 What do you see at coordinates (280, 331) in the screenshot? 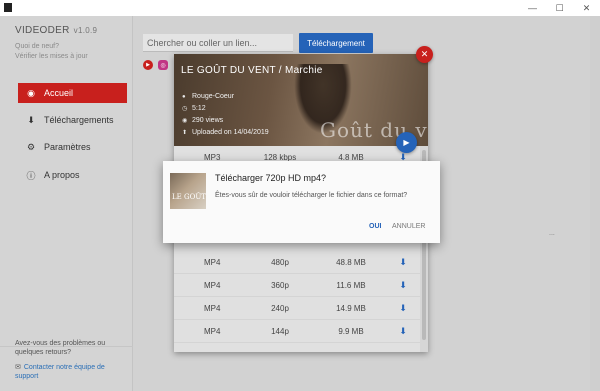
I see `format-quality: 144p` at bounding box center [280, 331].